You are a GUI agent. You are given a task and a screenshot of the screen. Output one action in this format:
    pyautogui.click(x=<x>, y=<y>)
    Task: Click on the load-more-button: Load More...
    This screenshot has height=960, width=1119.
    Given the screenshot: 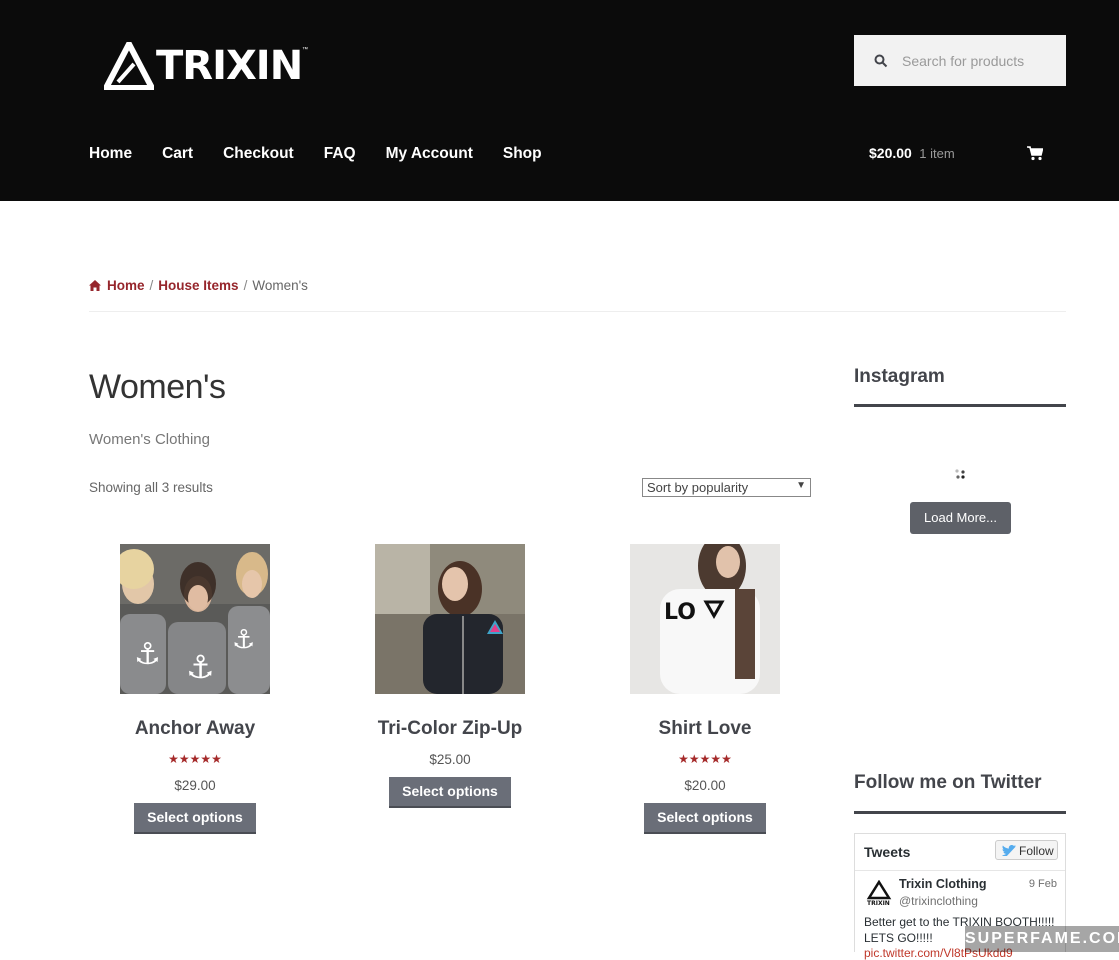 What is the action you would take?
    pyautogui.click(x=960, y=518)
    